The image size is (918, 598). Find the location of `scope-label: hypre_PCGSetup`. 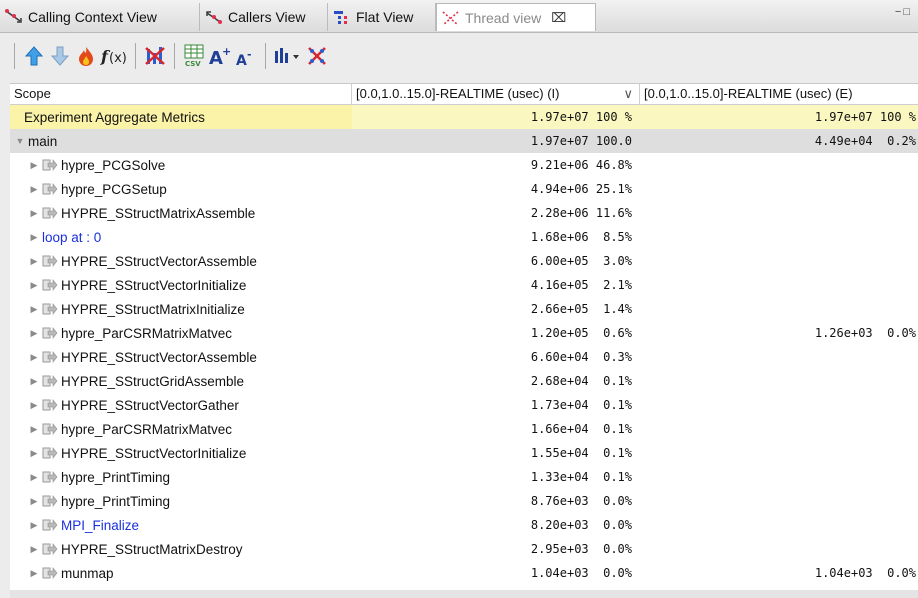

scope-label: hypre_PCGSetup is located at coordinates (114, 189).